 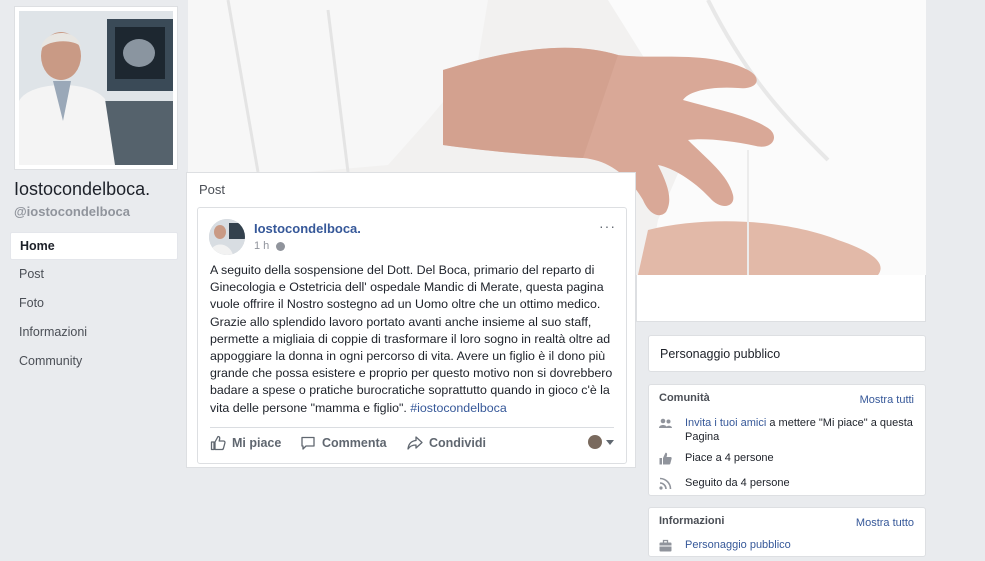 I want to click on page-name: Iostocondelboca., so click(x=82, y=189).